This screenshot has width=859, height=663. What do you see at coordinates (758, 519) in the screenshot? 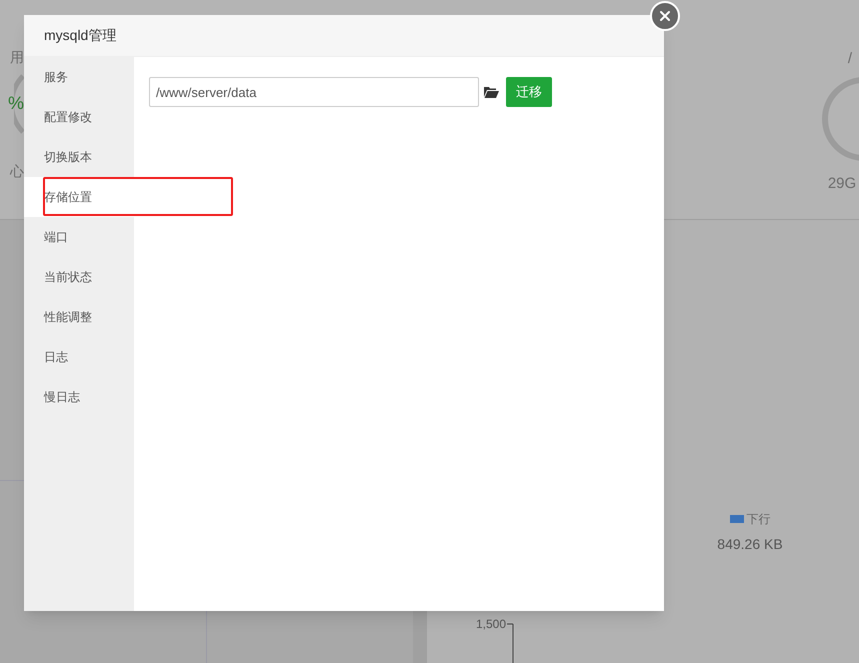
I see `legend-label: 下行` at bounding box center [758, 519].